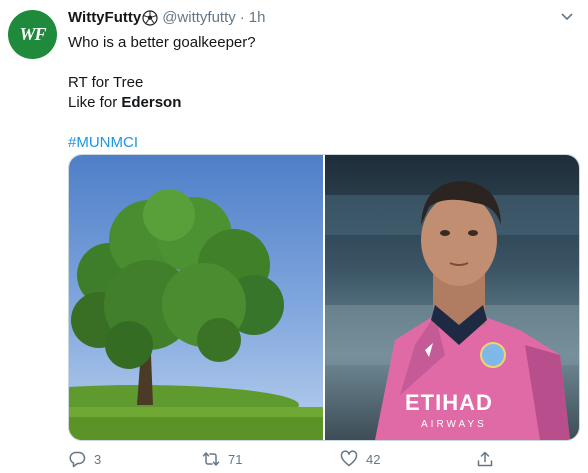 The image size is (588, 473). Describe the element at coordinates (106, 82) in the screenshot. I see `tweet-line: RT for Tree` at that location.